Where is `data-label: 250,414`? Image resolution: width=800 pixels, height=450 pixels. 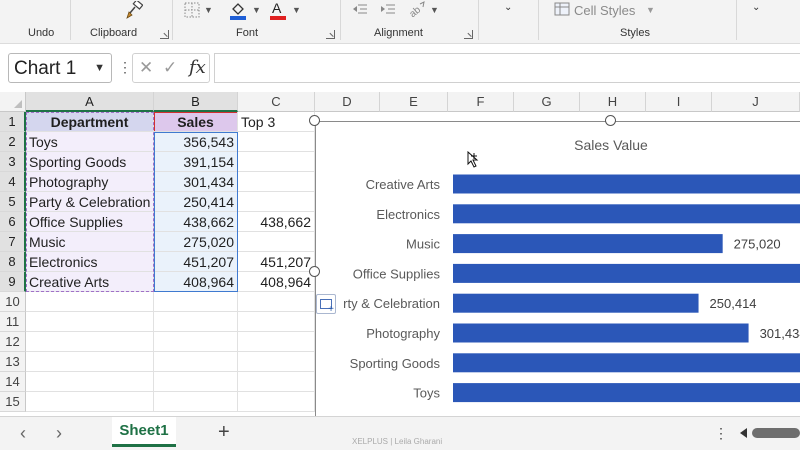 data-label: 250,414 is located at coordinates (733, 303).